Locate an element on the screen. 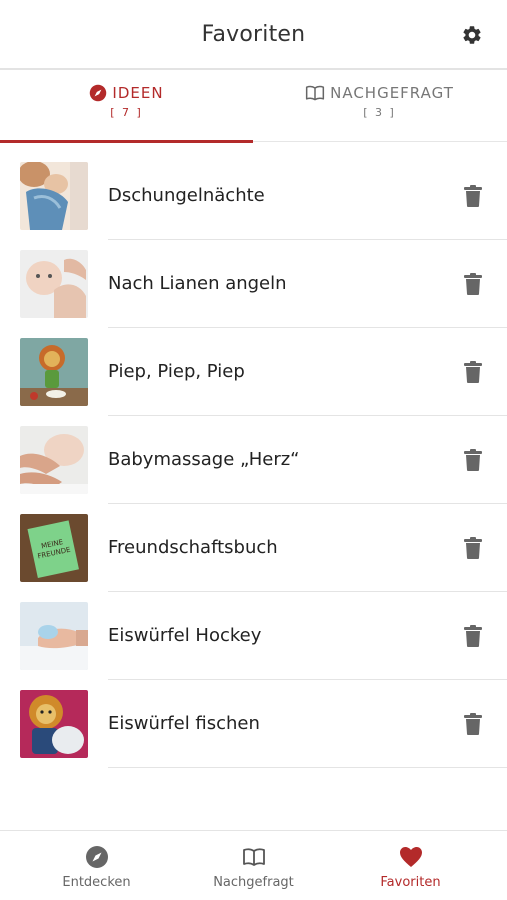 This screenshot has width=507, height=900. bottom-navigation: Entdecken Nachgefragt Favoriten is located at coordinates (253, 865).